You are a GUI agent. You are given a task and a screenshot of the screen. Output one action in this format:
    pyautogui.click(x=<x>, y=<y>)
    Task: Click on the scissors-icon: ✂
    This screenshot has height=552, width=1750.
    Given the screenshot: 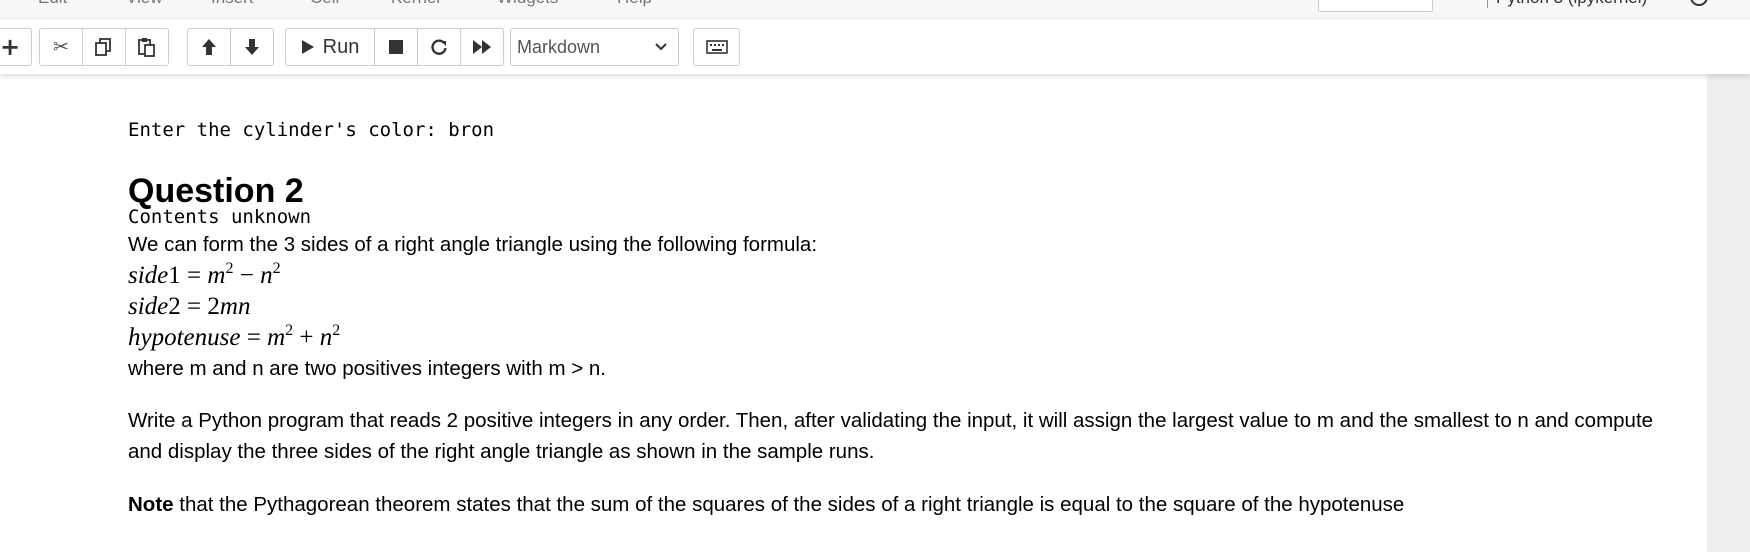 What is the action you would take?
    pyautogui.click(x=61, y=47)
    